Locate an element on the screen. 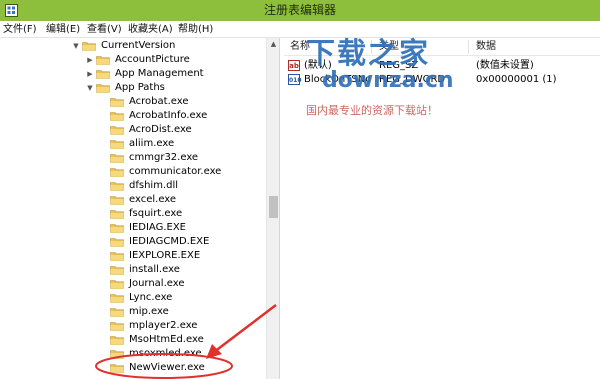  dword-value-icon: 010 is located at coordinates (295, 79).